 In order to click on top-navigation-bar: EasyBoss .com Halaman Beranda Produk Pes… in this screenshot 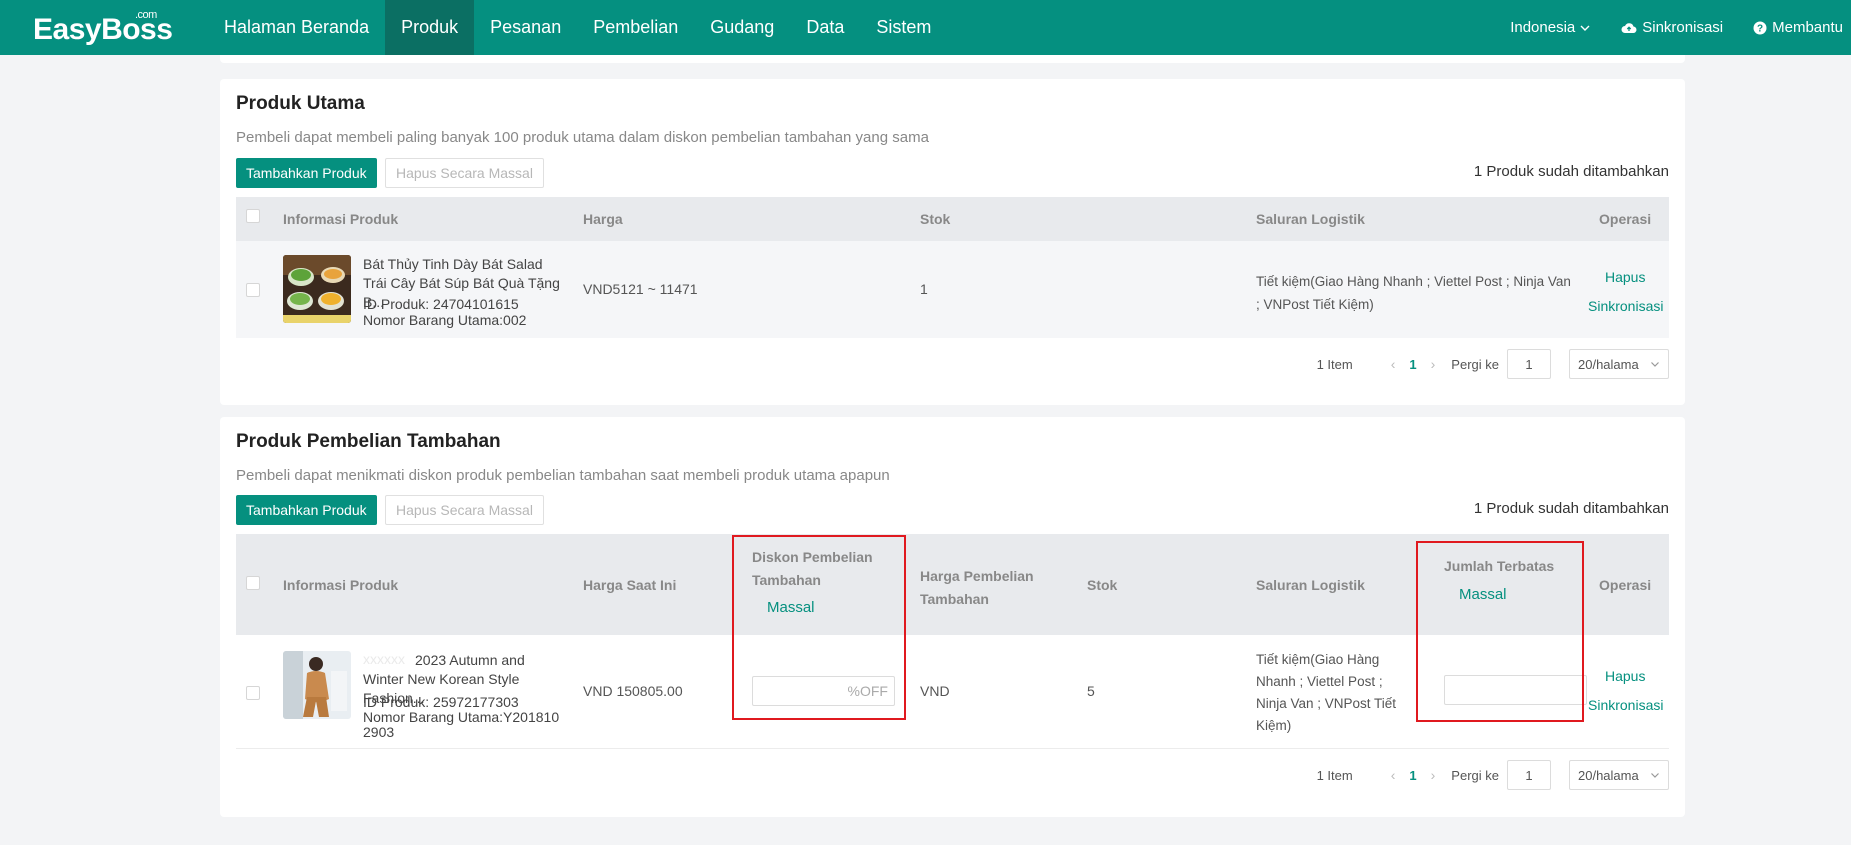, I will do `click(925, 27)`.